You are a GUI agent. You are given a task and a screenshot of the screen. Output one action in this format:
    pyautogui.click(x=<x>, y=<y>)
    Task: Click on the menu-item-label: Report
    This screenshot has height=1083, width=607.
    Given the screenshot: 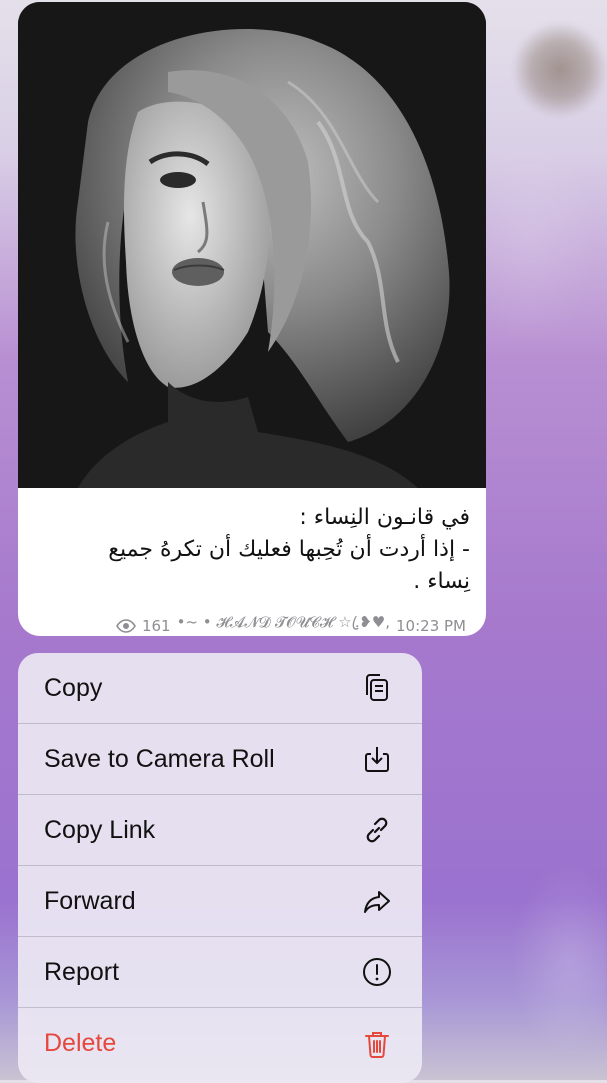 What is the action you would take?
    pyautogui.click(x=82, y=971)
    